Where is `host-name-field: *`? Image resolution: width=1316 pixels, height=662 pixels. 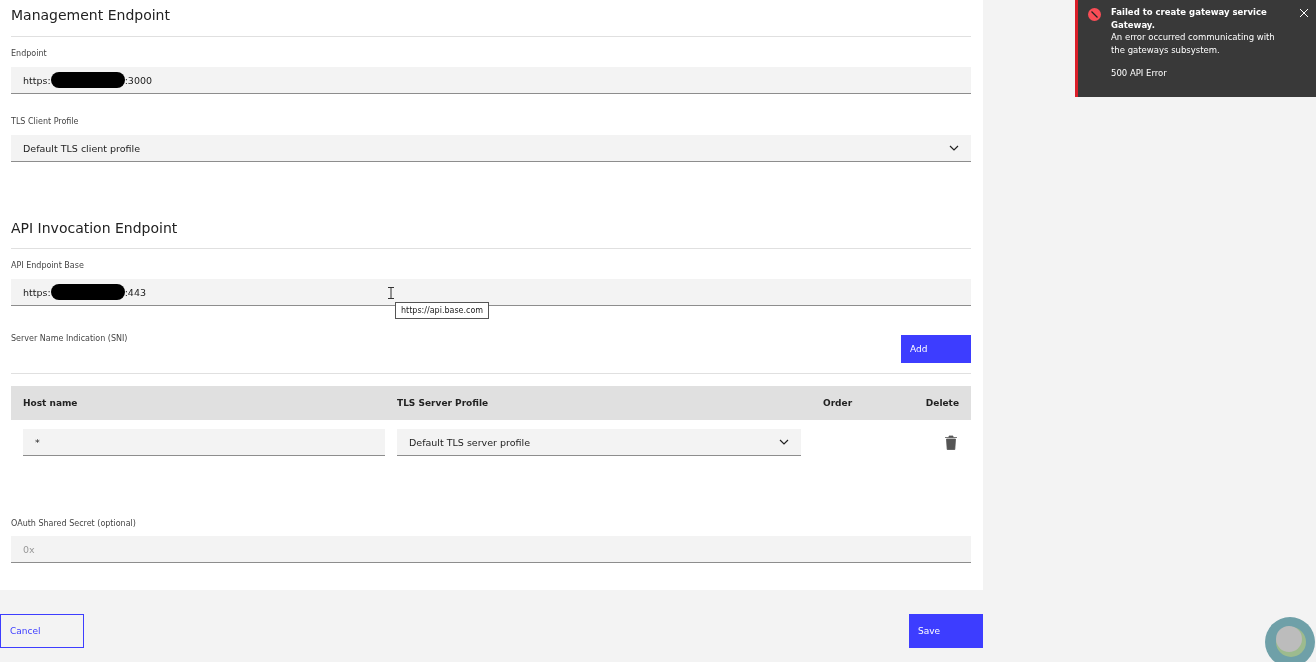 host-name-field: * is located at coordinates (204, 442).